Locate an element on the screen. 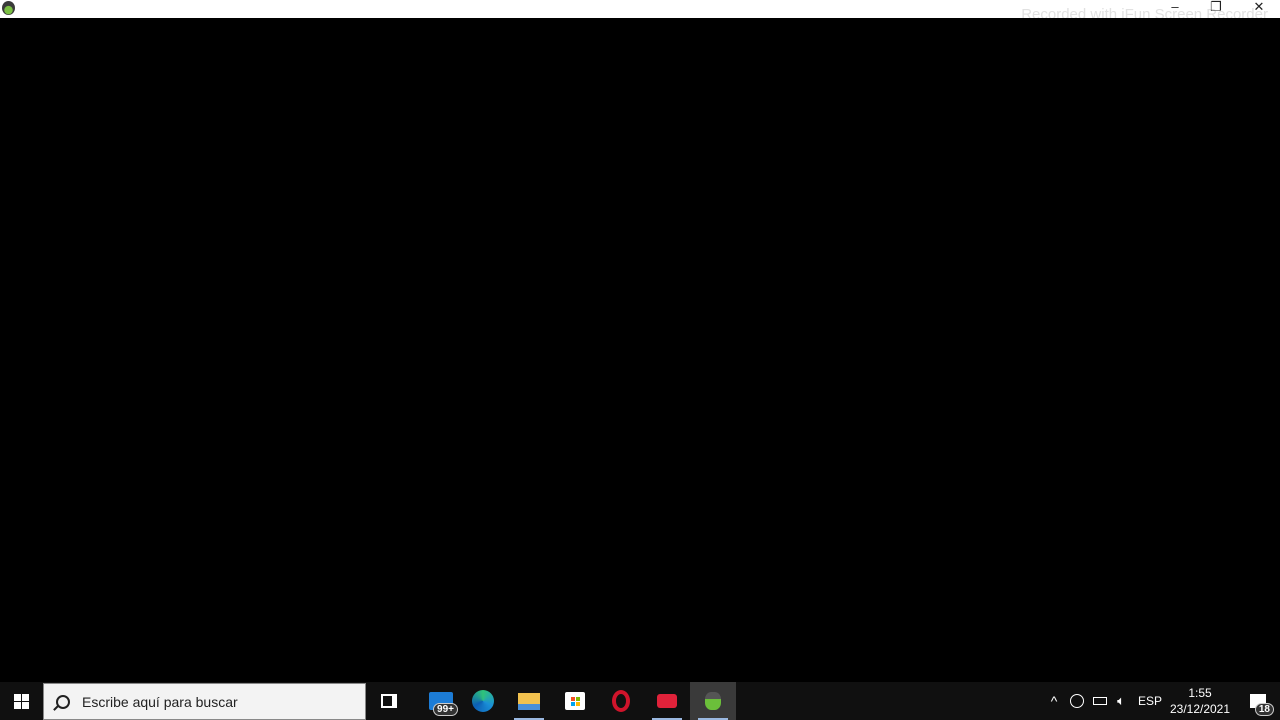 The height and width of the screenshot is (720, 1280). task-view-button is located at coordinates (389, 701).